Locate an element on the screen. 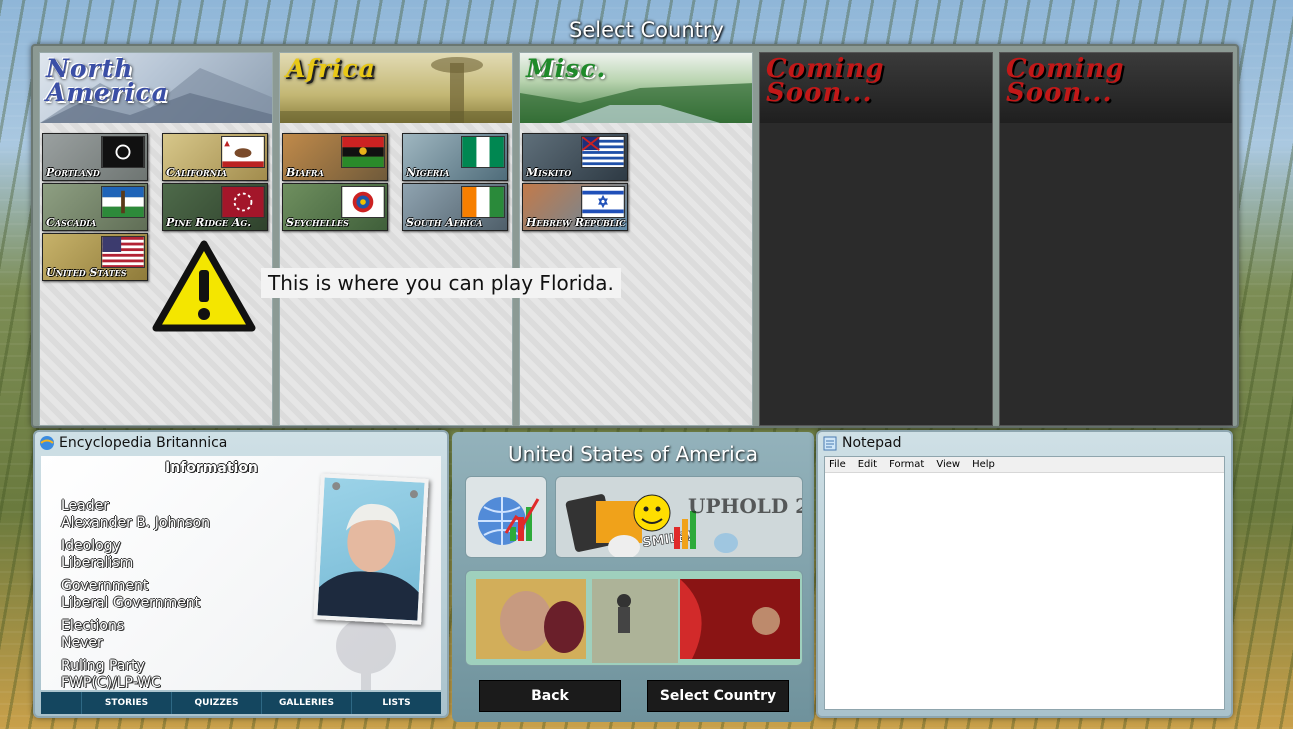  menu-file: File is located at coordinates (837, 464).